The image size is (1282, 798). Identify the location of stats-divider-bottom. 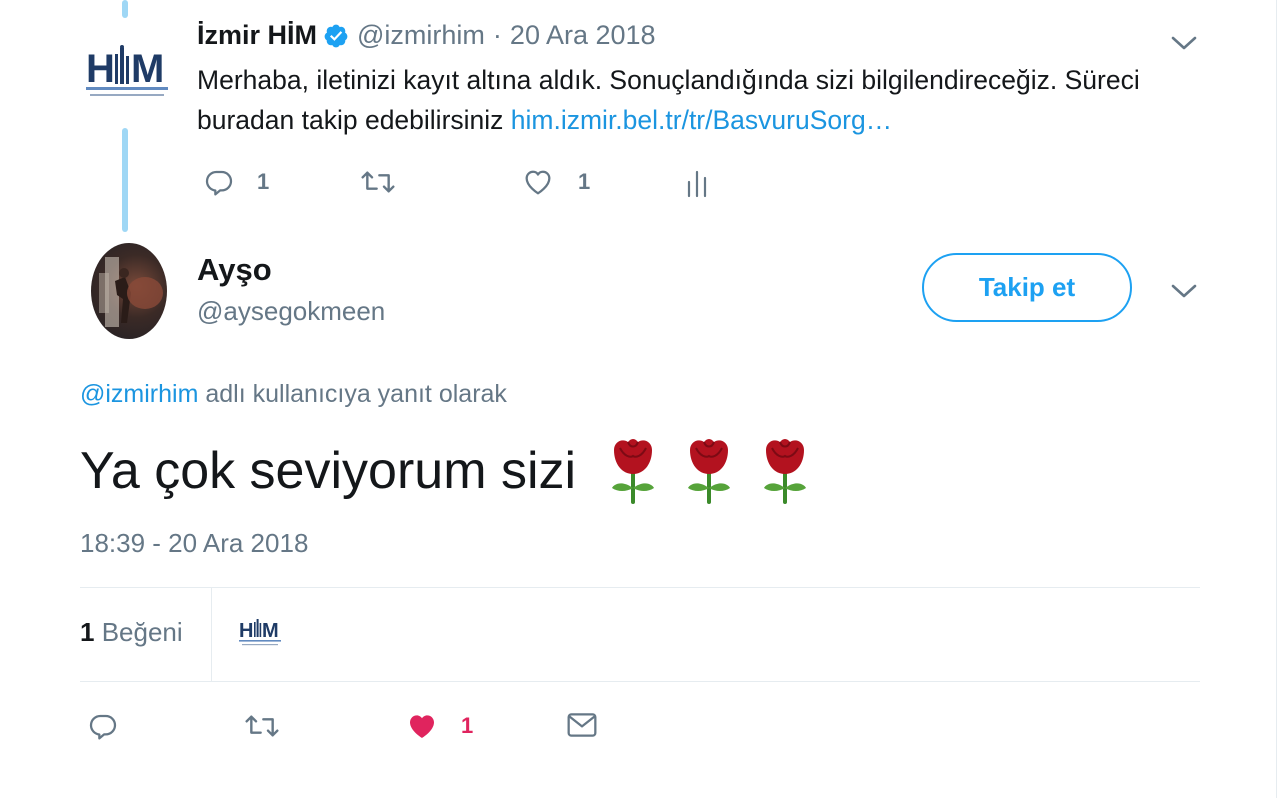
(640, 681).